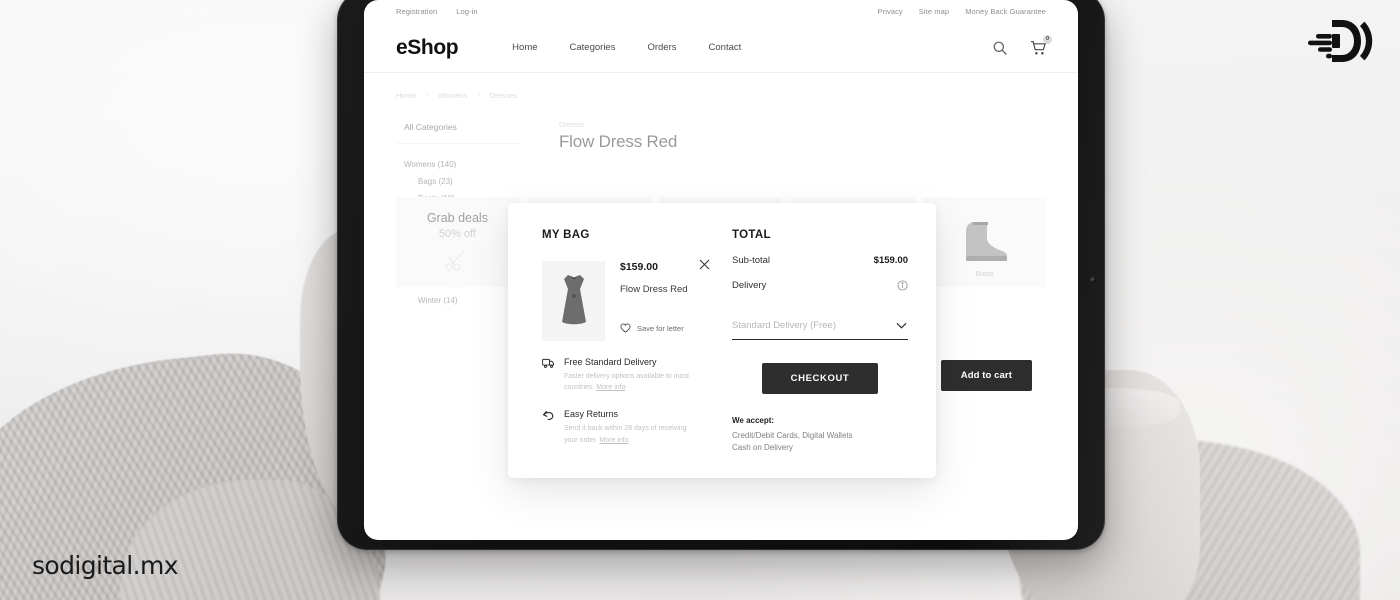  Describe the element at coordinates (704, 264) in the screenshot. I see `close-icon` at that location.